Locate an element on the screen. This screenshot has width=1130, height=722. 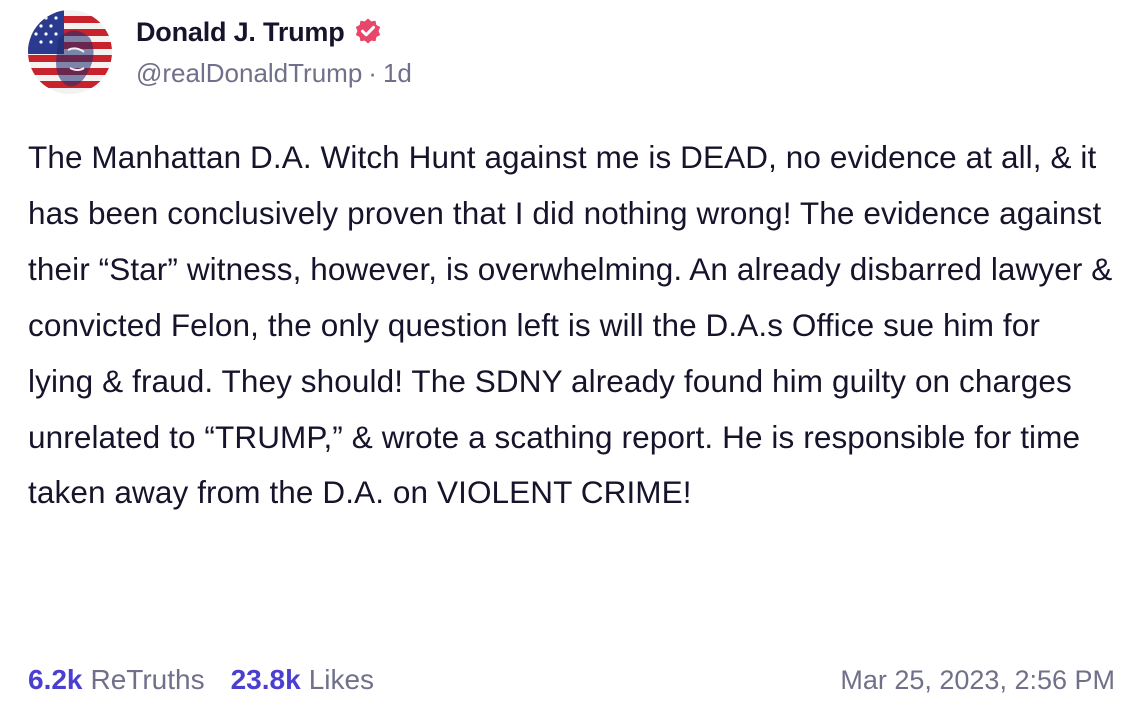
flag-portrait-avatar is located at coordinates (70, 52).